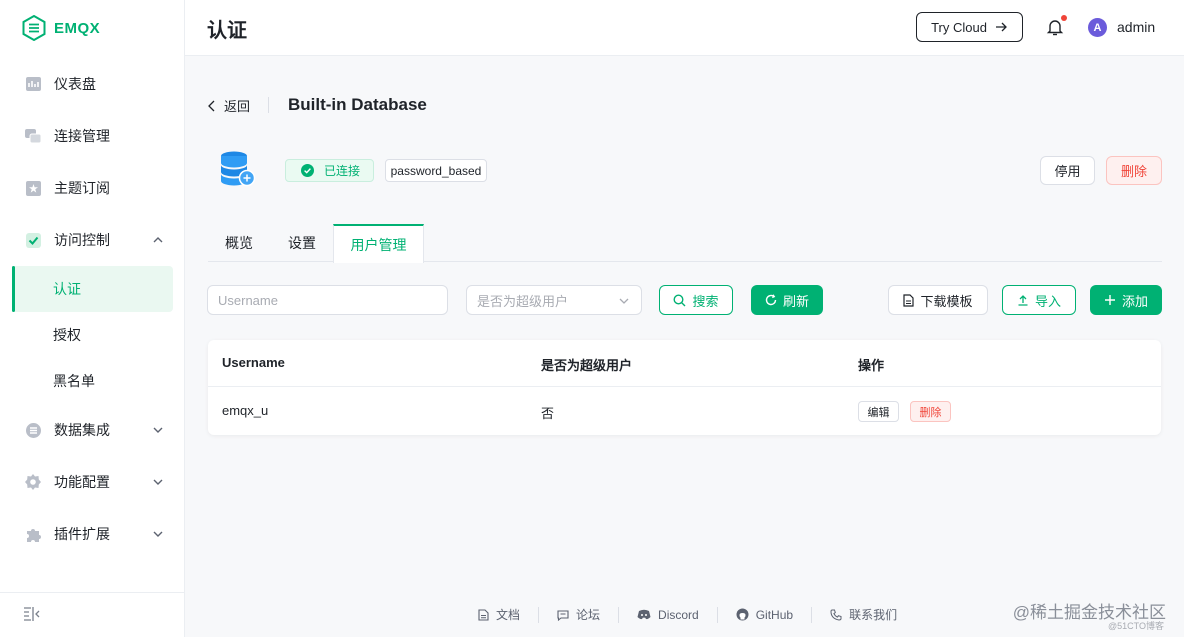 The height and width of the screenshot is (637, 1184). What do you see at coordinates (959, 27) in the screenshot?
I see `try-cloud-label: Try Cloud` at bounding box center [959, 27].